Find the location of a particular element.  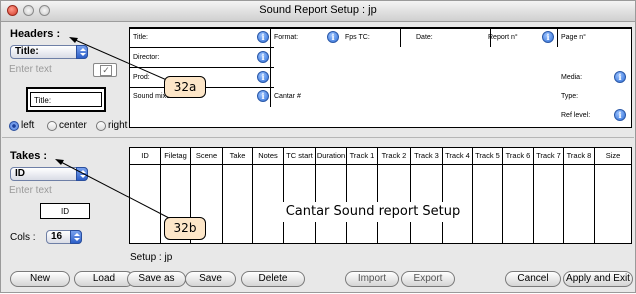

delete-button: Delete is located at coordinates (273, 279).